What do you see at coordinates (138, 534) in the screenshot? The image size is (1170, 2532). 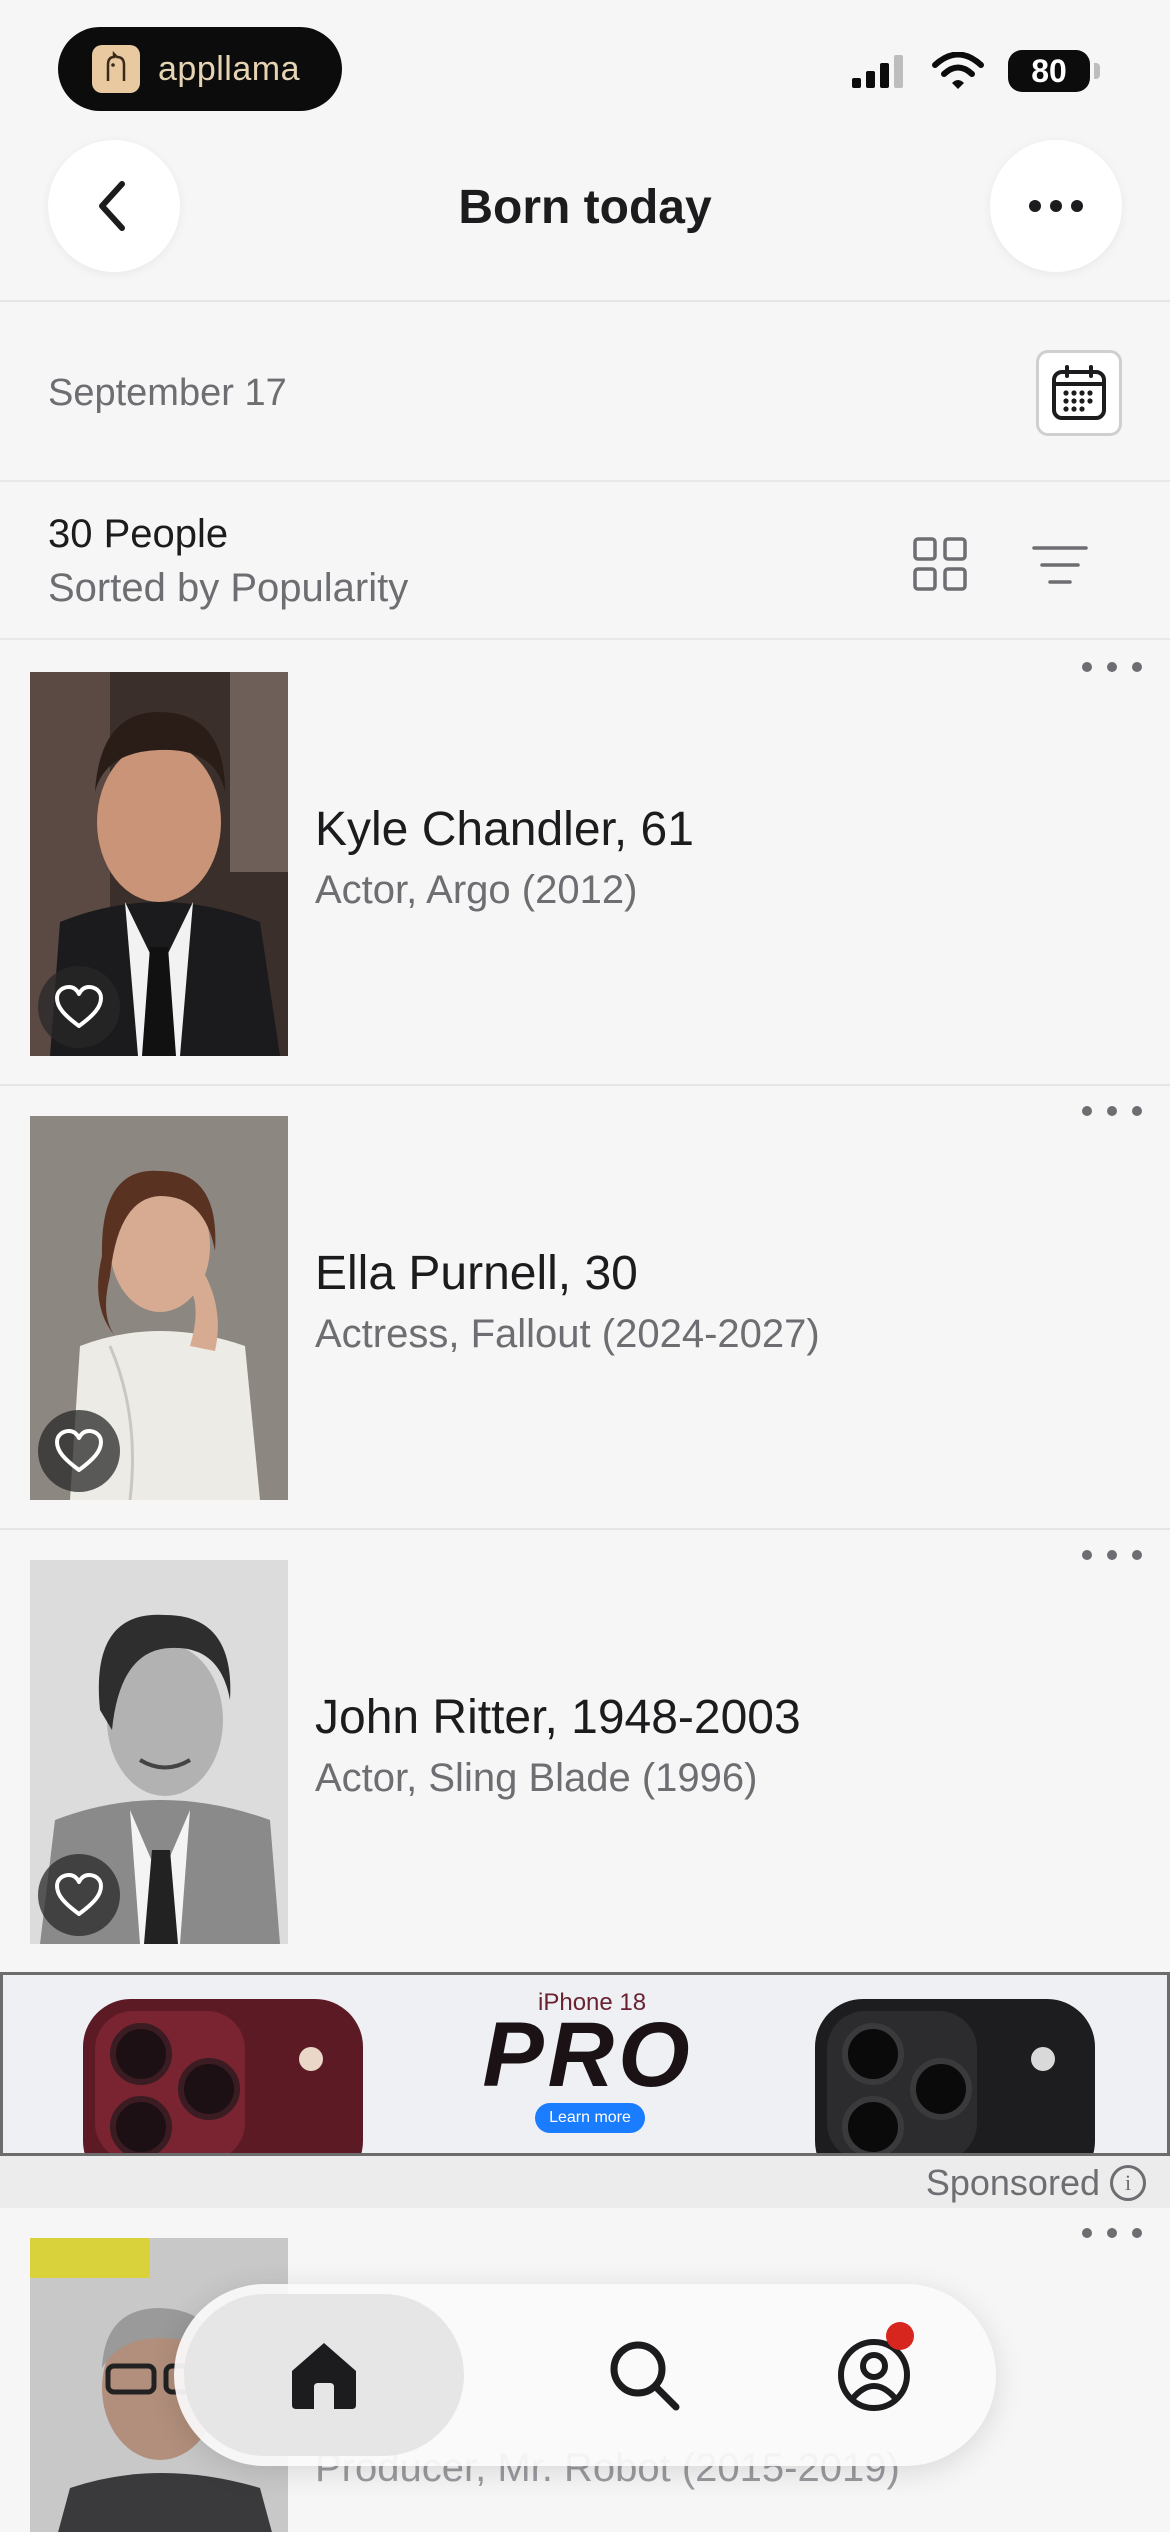 I see `people-count: 30 People` at bounding box center [138, 534].